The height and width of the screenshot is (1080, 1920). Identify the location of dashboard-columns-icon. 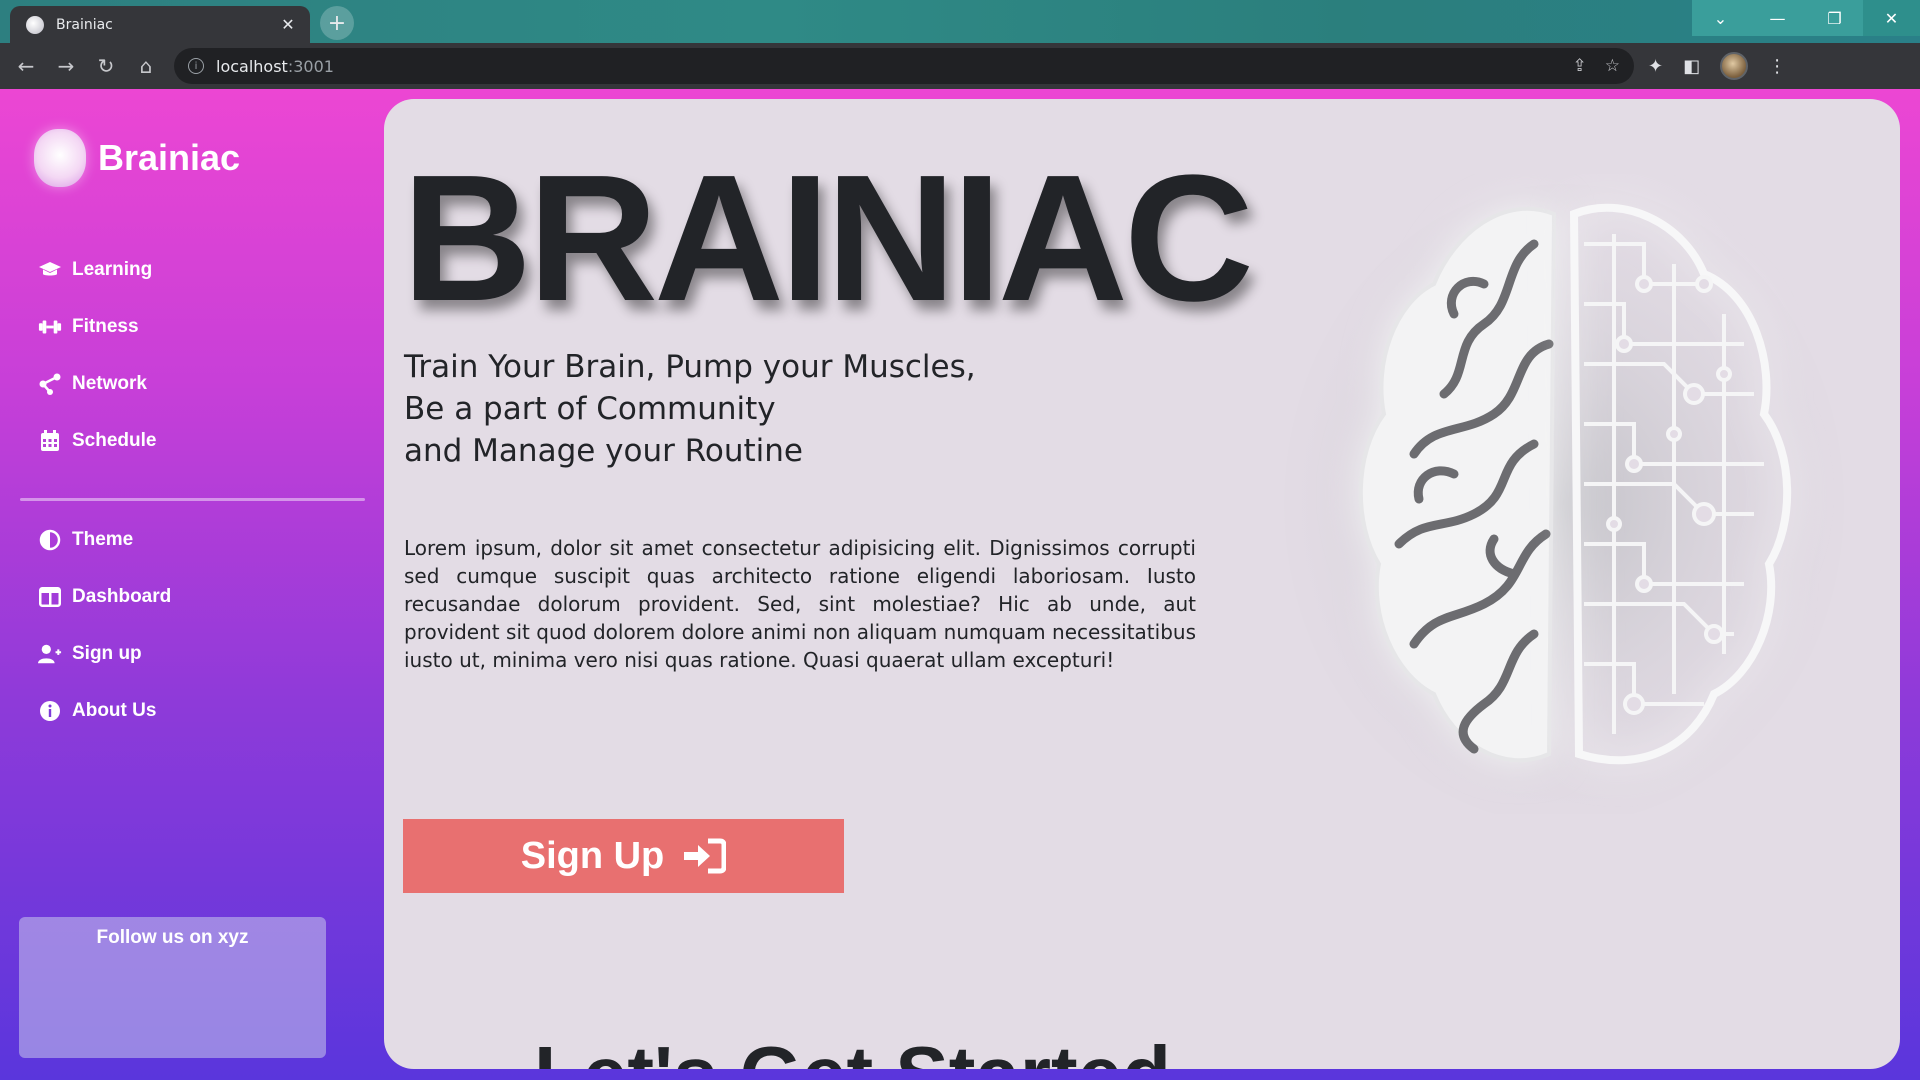
(50, 597).